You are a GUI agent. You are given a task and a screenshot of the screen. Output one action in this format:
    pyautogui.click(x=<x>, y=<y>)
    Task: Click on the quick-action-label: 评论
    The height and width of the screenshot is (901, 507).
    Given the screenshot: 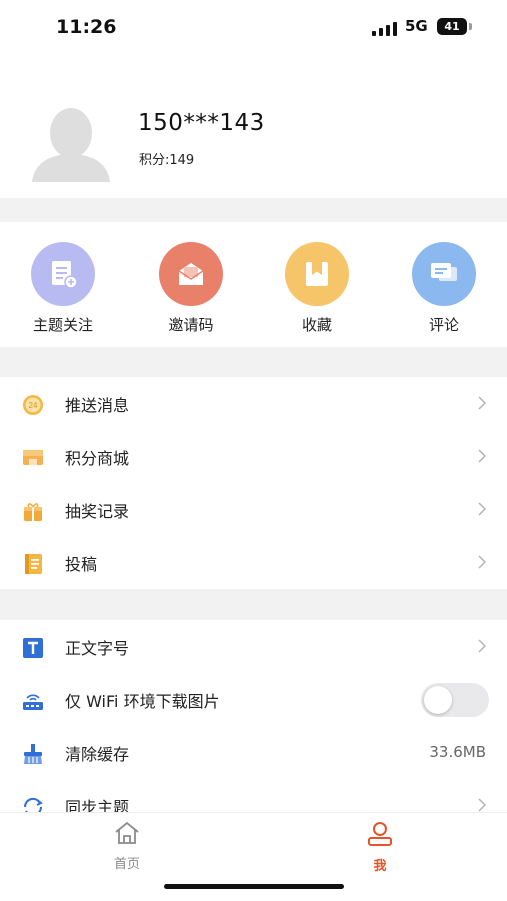 What is the action you would take?
    pyautogui.click(x=443, y=325)
    